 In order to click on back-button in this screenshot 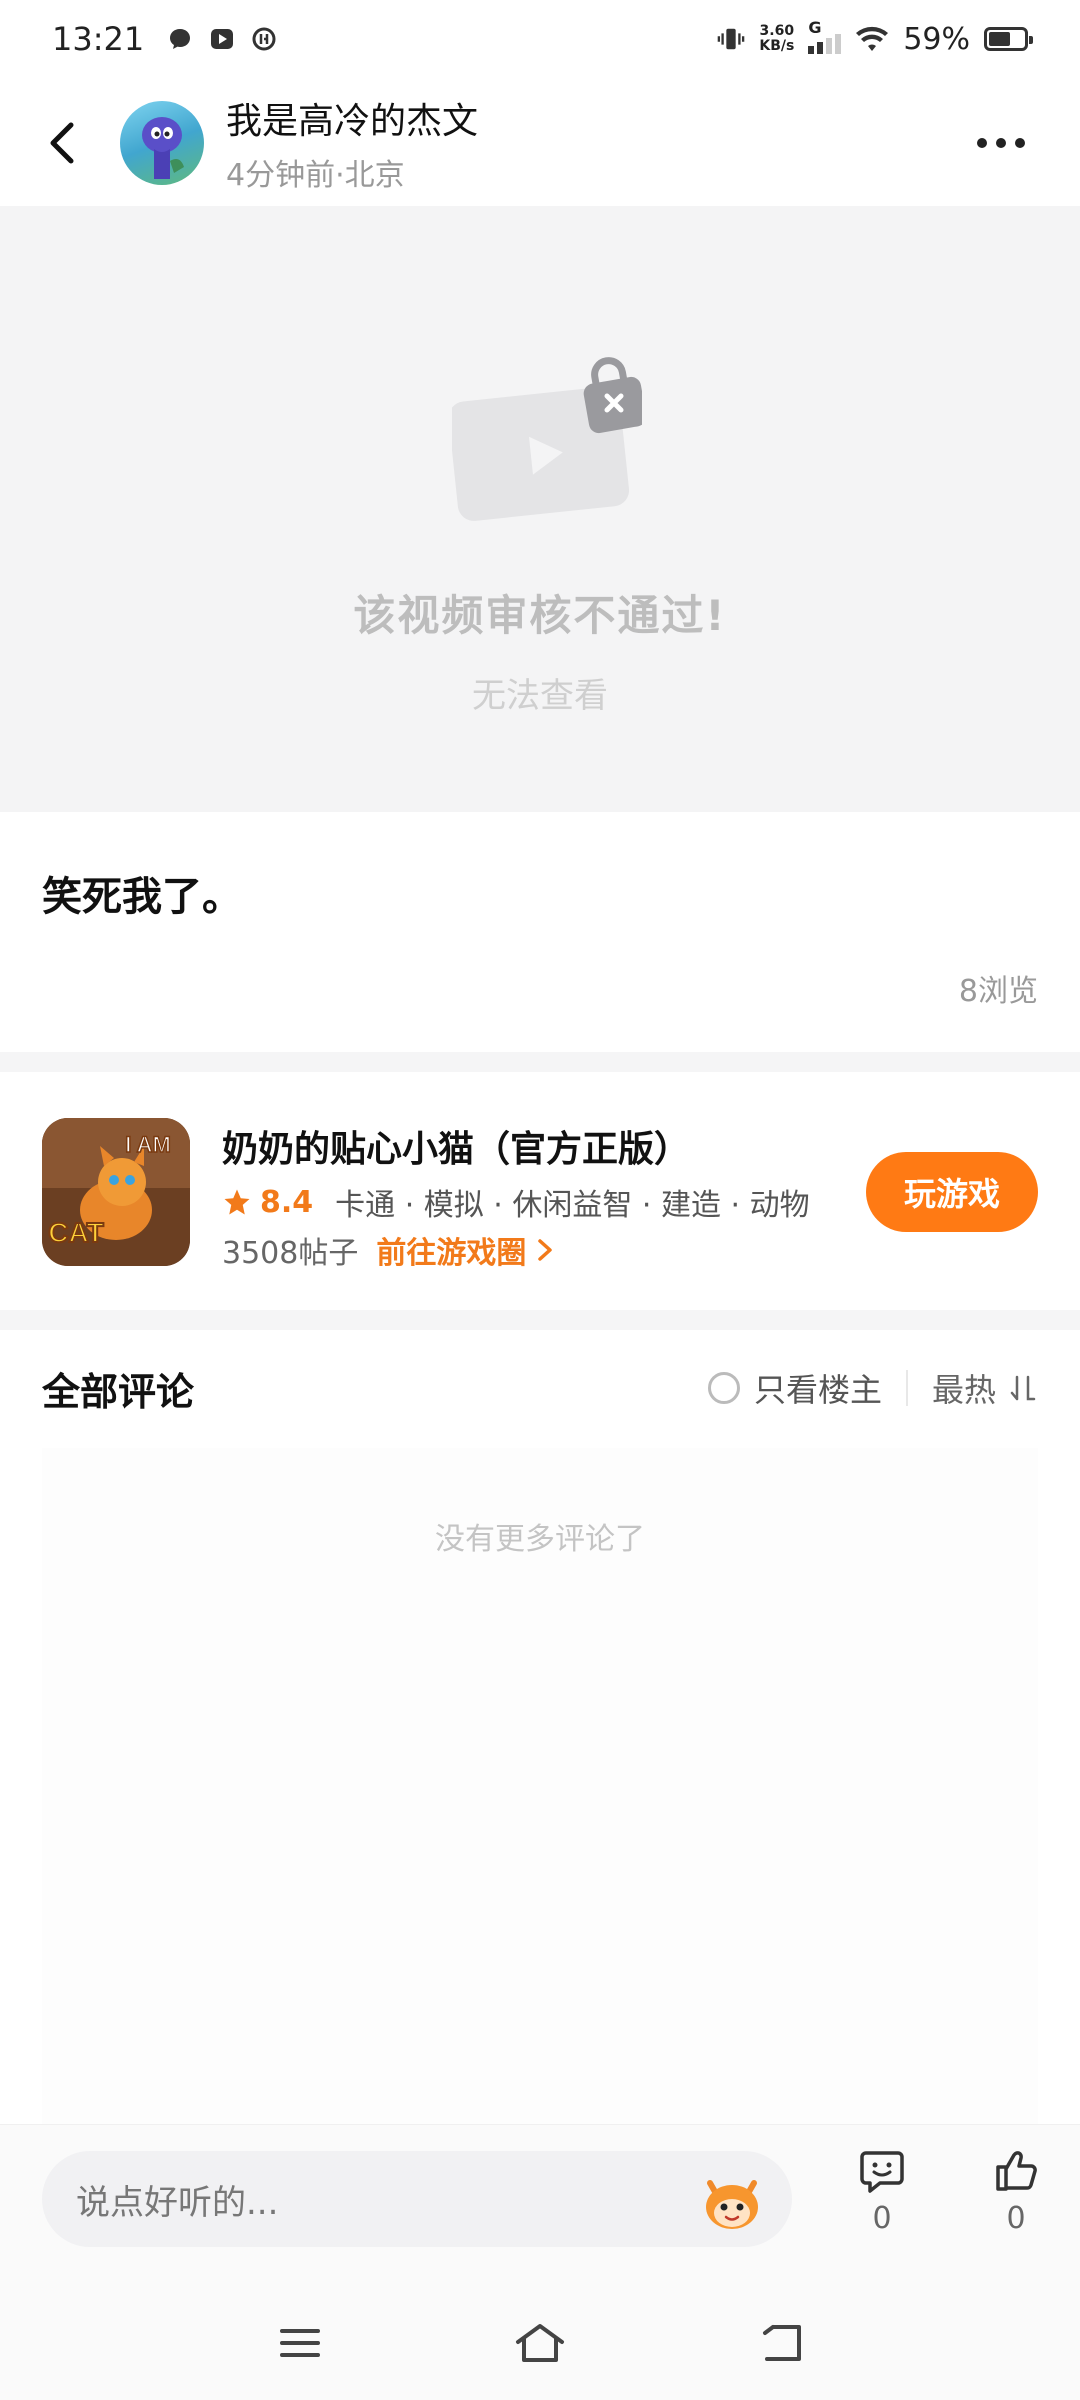, I will do `click(63, 143)`.